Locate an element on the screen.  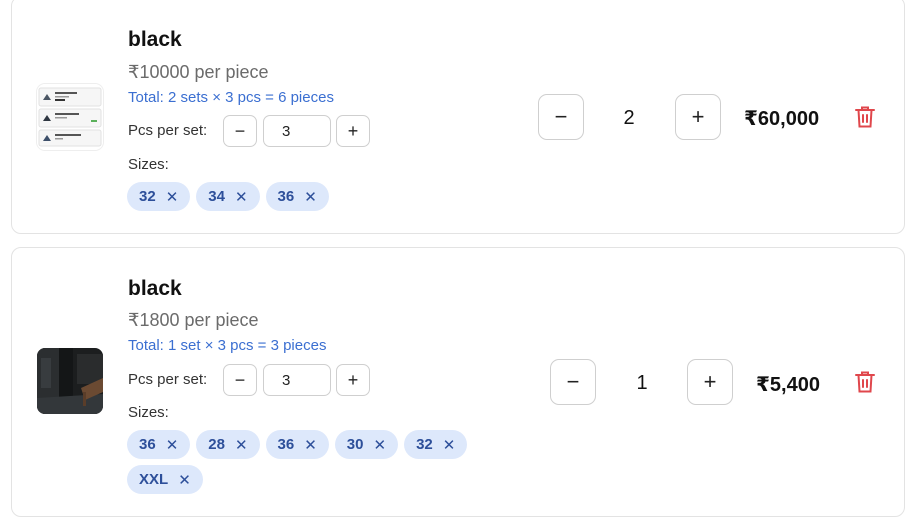
line-total: ₹5,400 is located at coordinates (788, 385).